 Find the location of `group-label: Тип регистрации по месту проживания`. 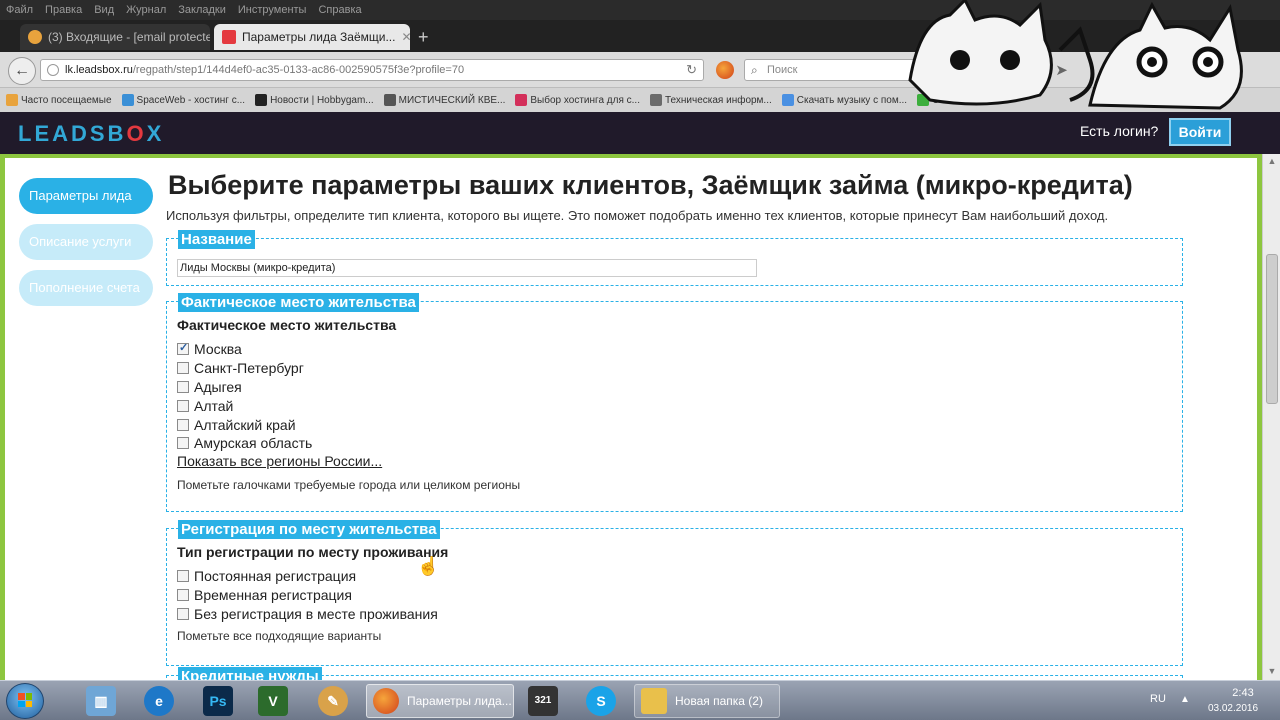

group-label: Тип регистрации по месту проживания is located at coordinates (313, 552).